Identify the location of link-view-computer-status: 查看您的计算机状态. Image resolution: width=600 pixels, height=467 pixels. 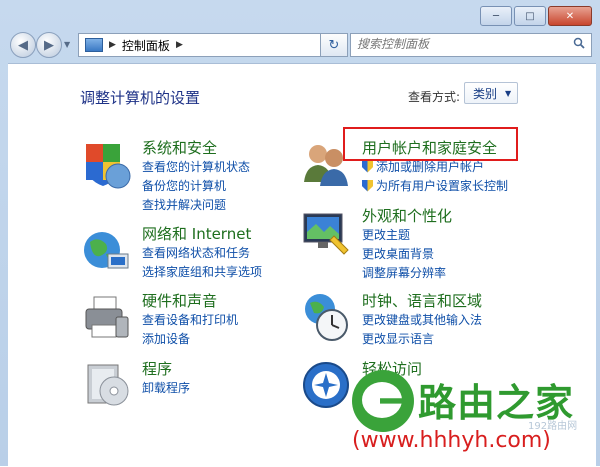
(196, 166).